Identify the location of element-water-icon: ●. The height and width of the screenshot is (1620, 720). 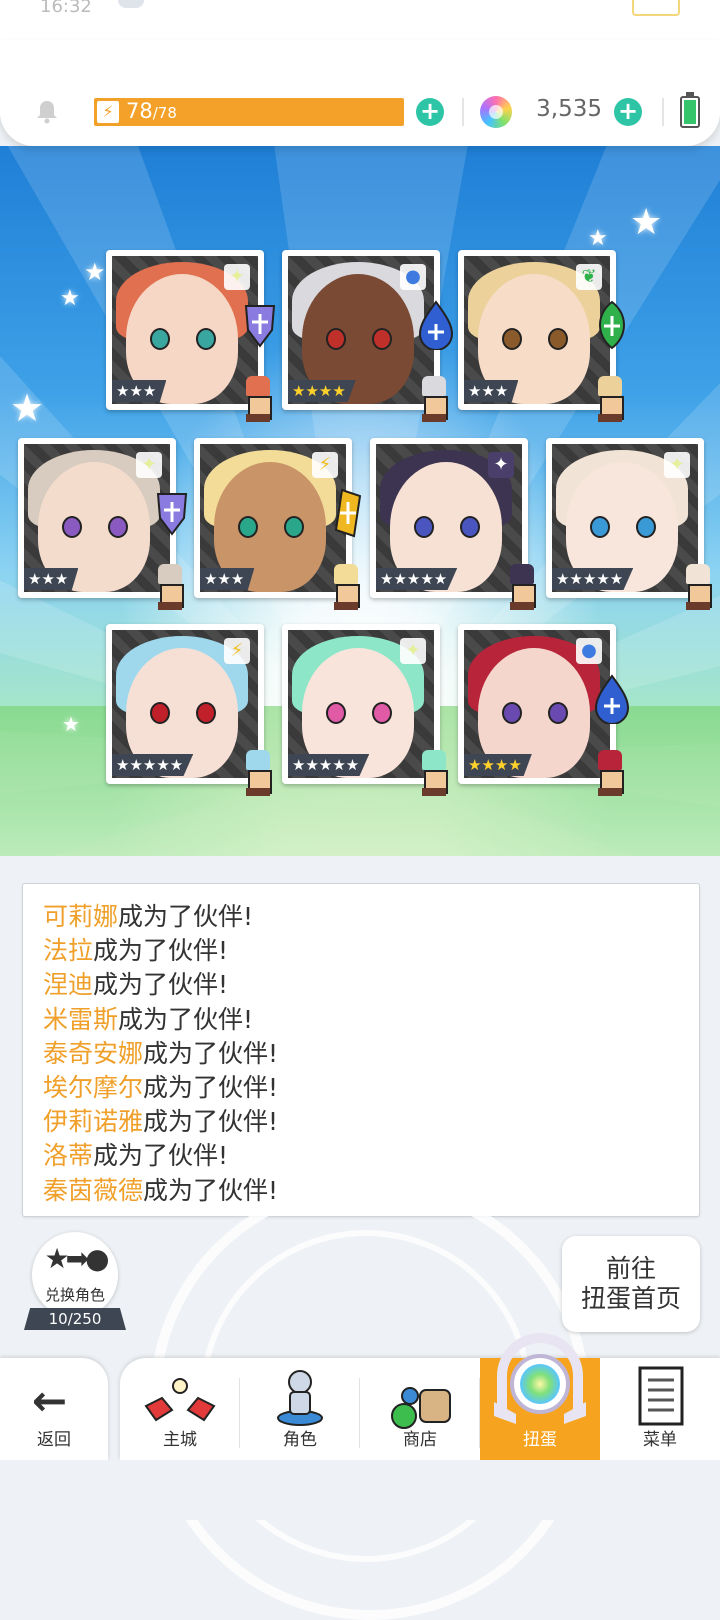
(589, 651).